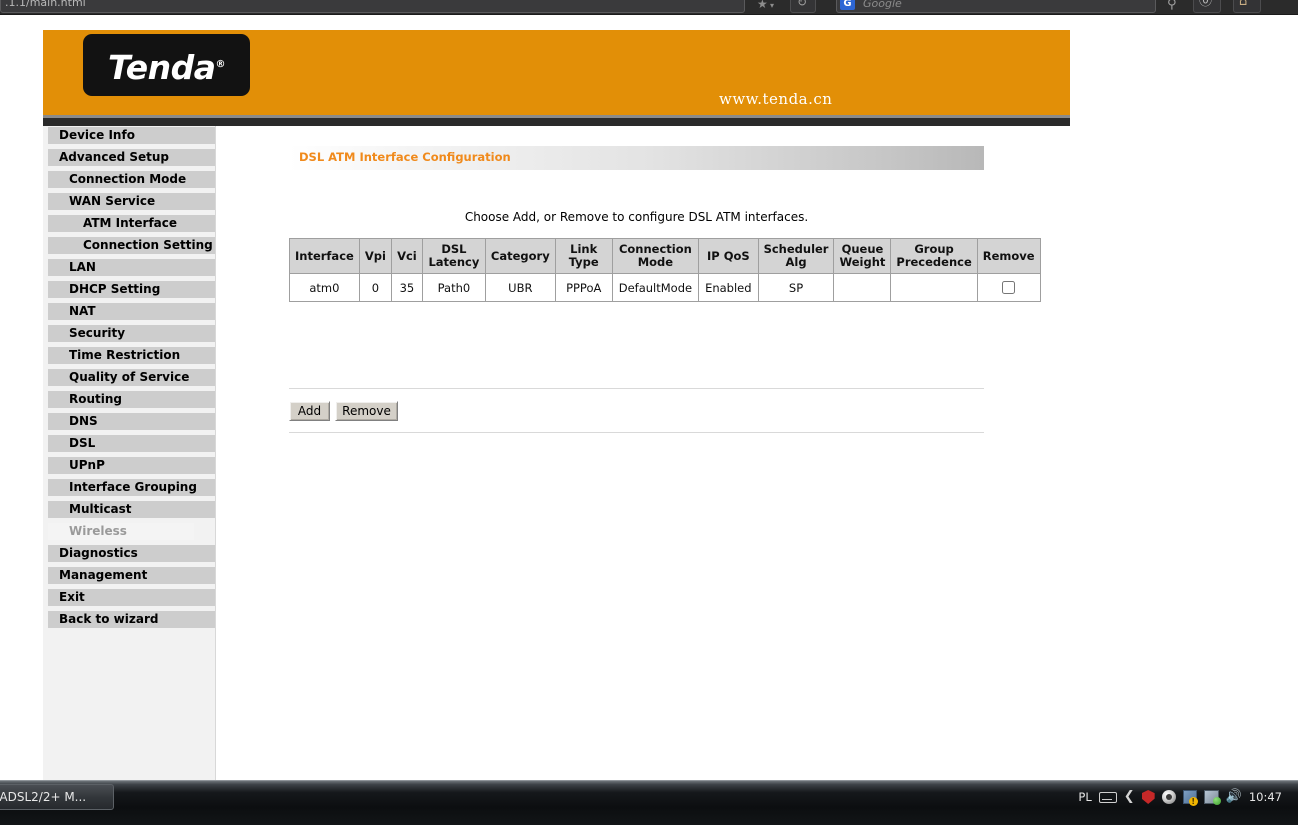 Image resolution: width=1298 pixels, height=825 pixels. I want to click on sidebar-item-upnp: UPnP, so click(131, 465).